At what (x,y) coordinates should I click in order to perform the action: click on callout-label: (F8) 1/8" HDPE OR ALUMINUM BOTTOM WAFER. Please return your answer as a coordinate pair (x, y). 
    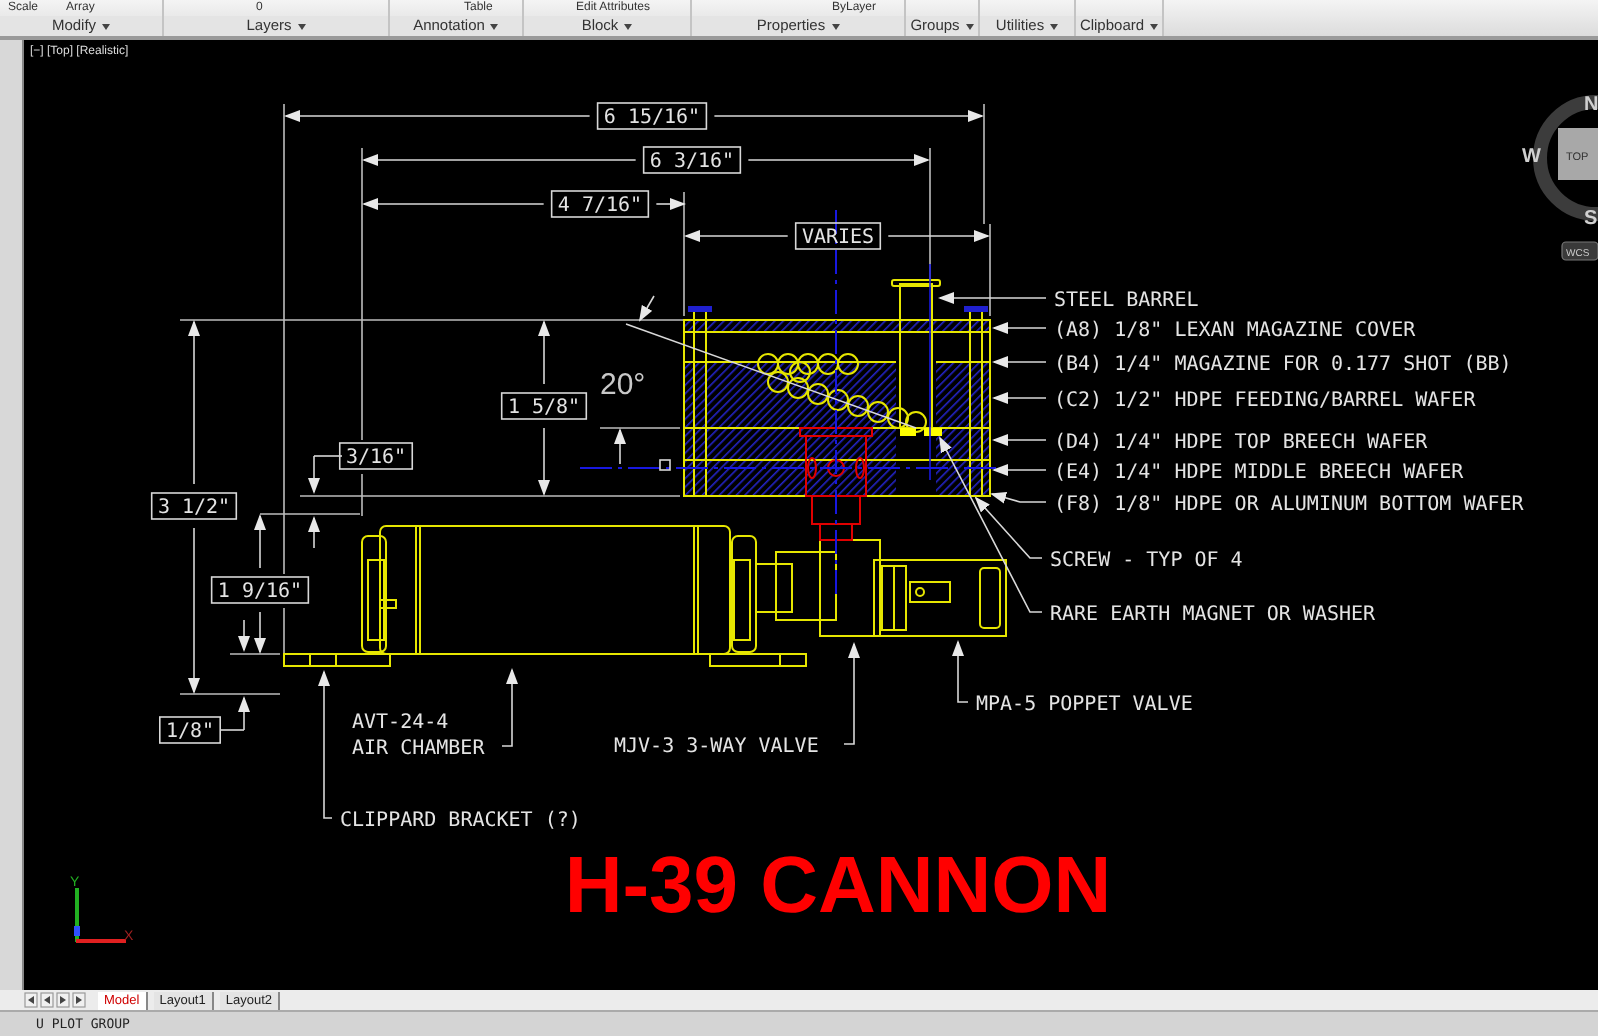
    Looking at the image, I should click on (1289, 505).